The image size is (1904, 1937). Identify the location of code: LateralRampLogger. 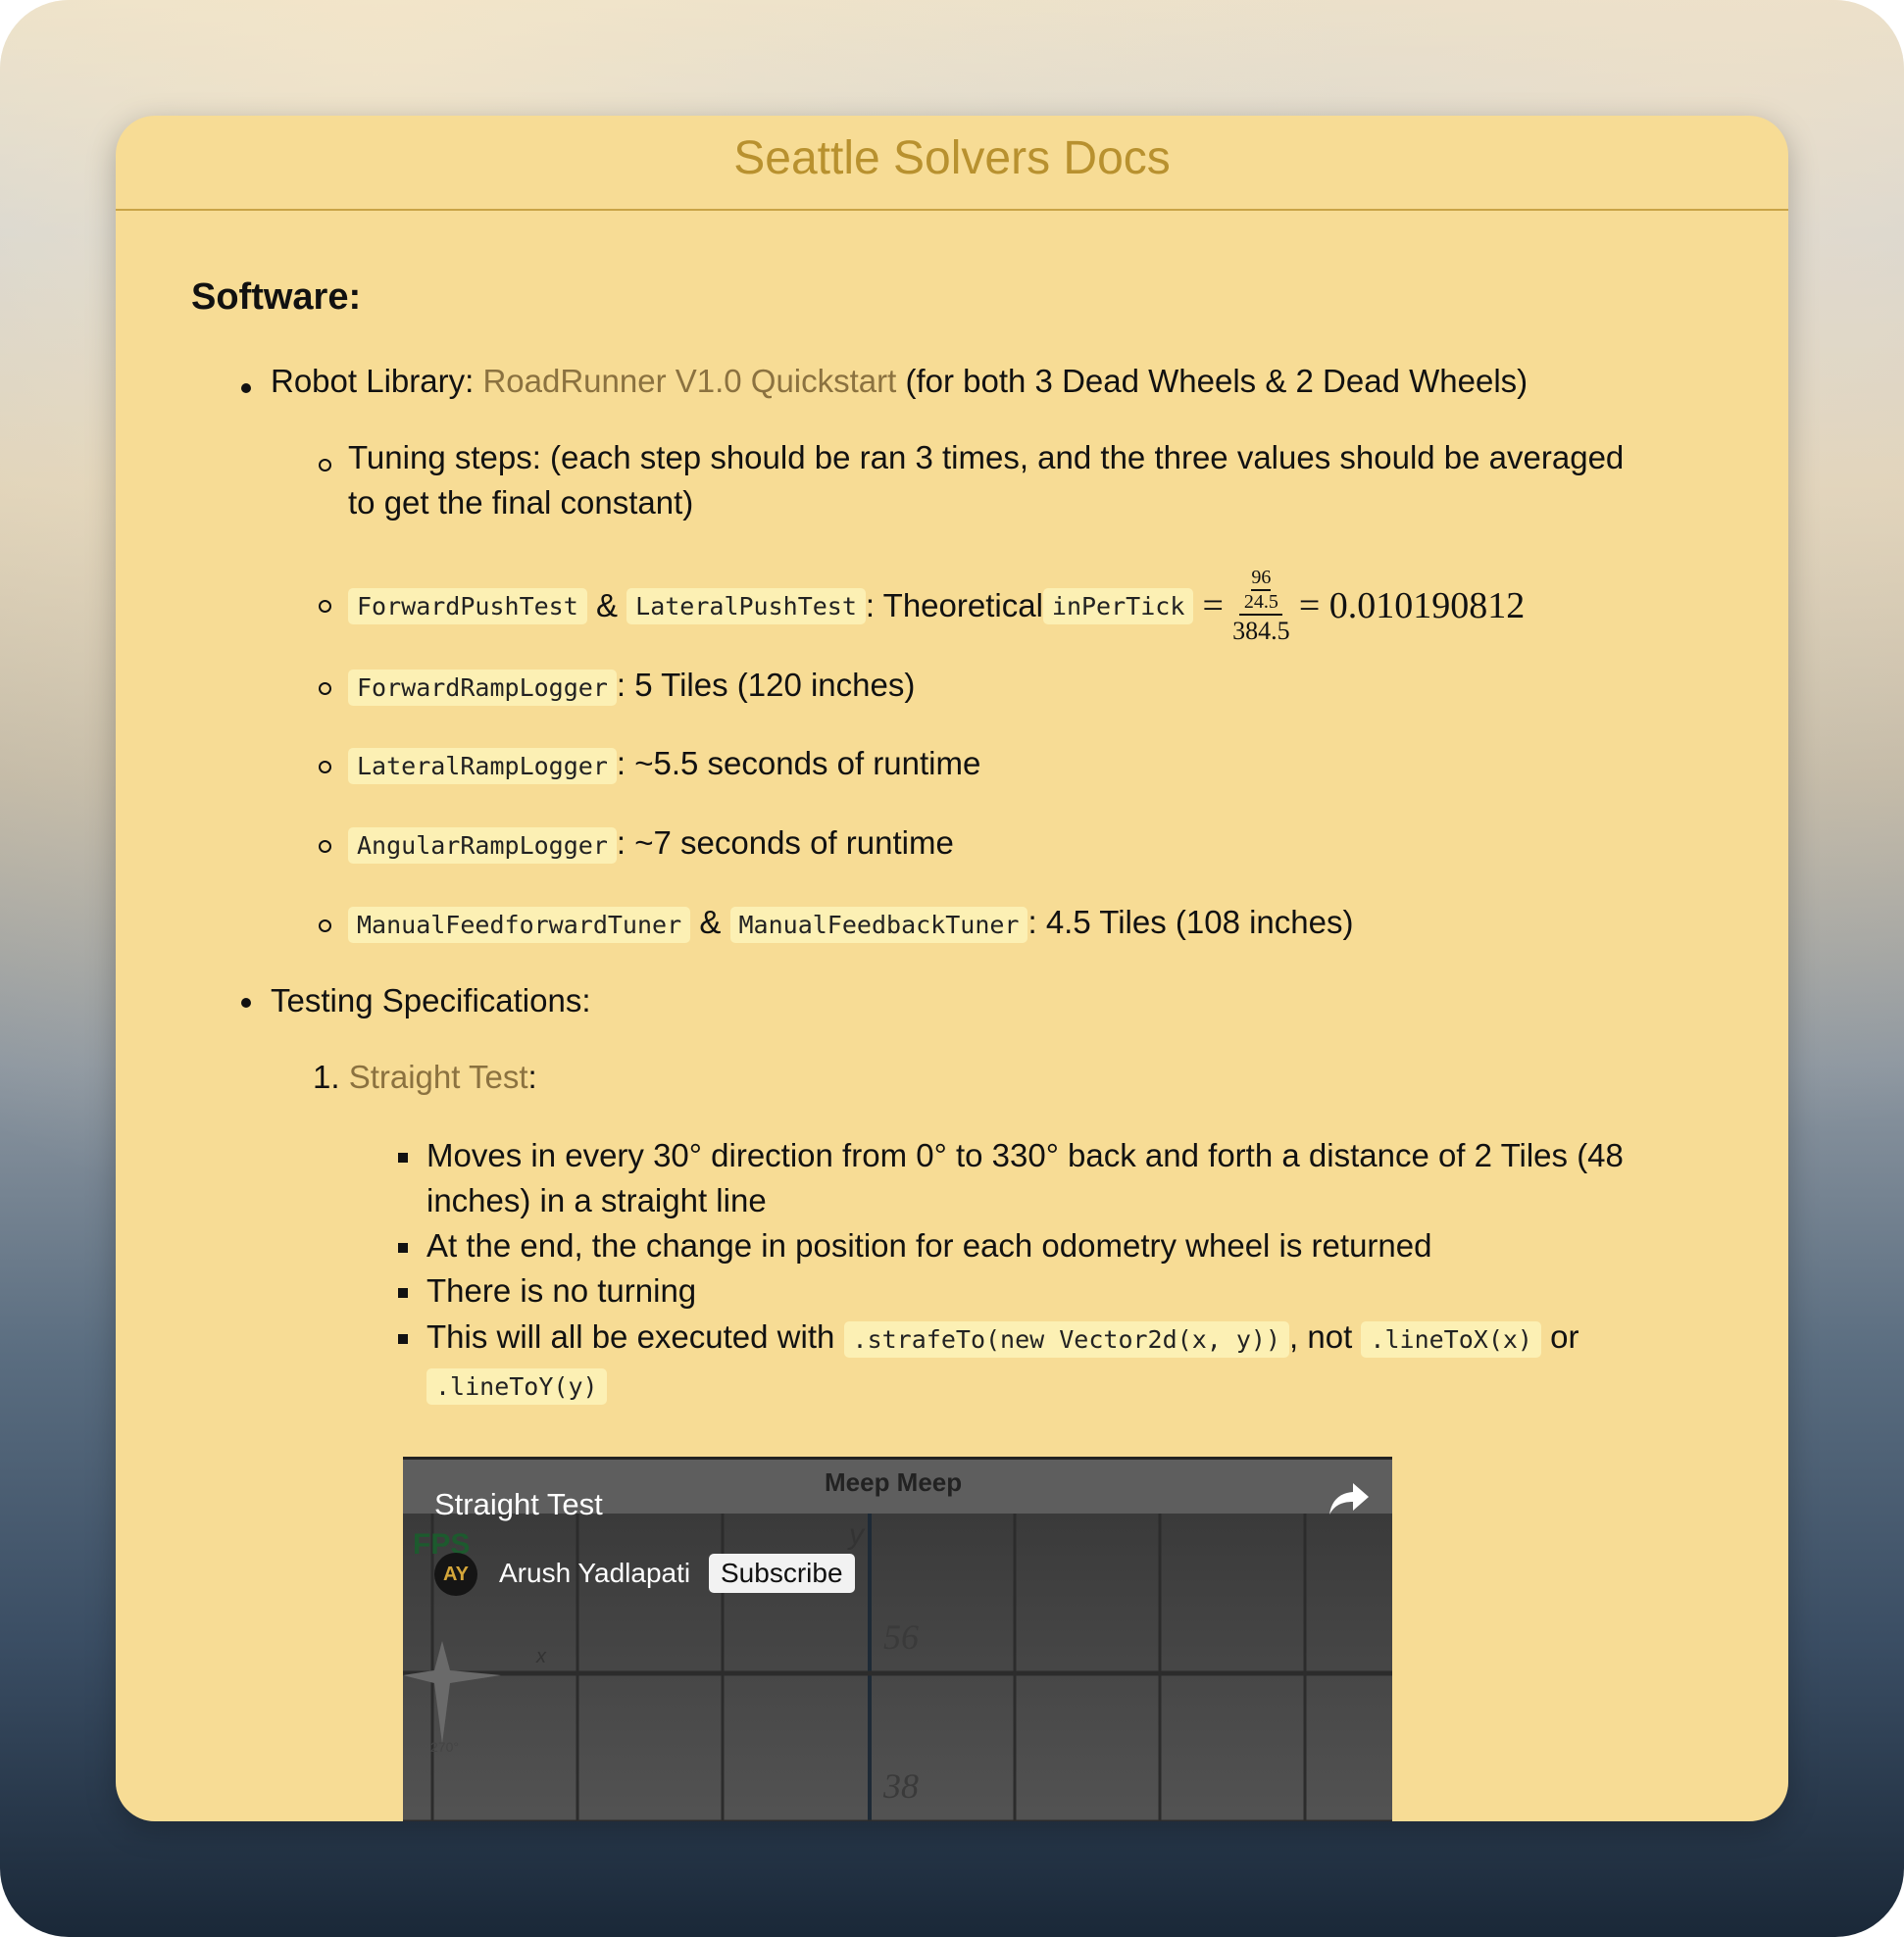
(482, 766).